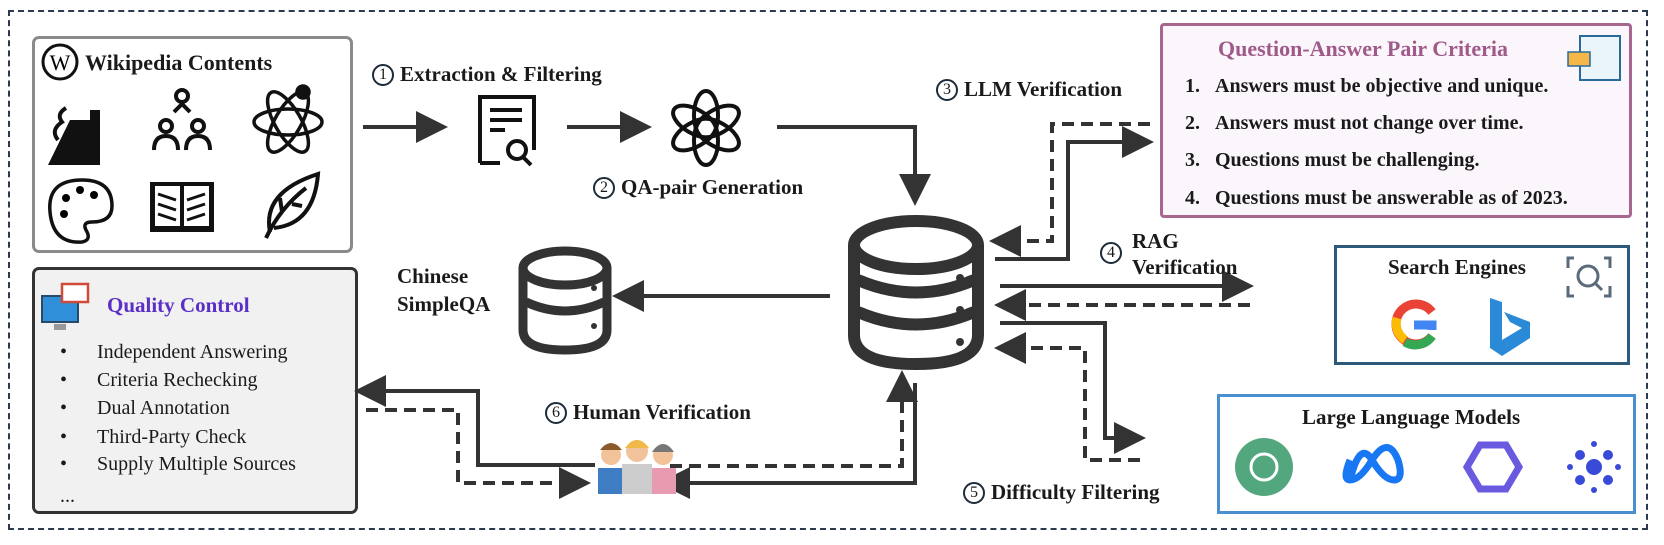 This screenshot has height=545, width=1664. I want to click on quality-item: • Criteria Rechecking, so click(159, 380).